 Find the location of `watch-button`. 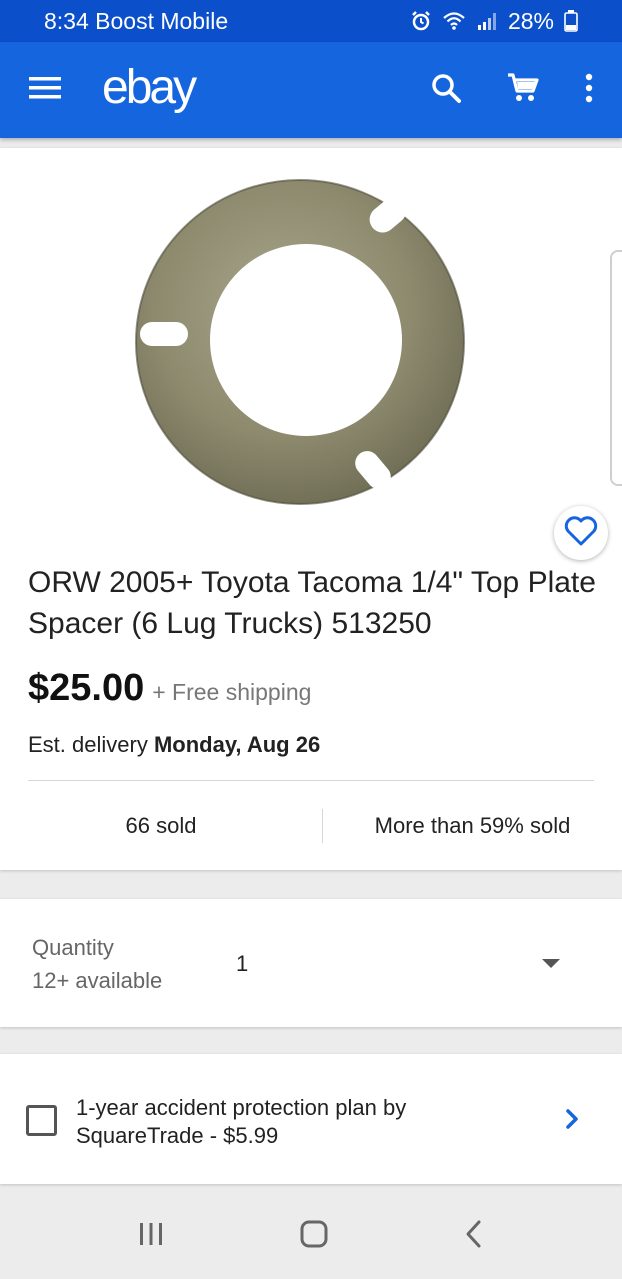

watch-button is located at coordinates (581, 533).